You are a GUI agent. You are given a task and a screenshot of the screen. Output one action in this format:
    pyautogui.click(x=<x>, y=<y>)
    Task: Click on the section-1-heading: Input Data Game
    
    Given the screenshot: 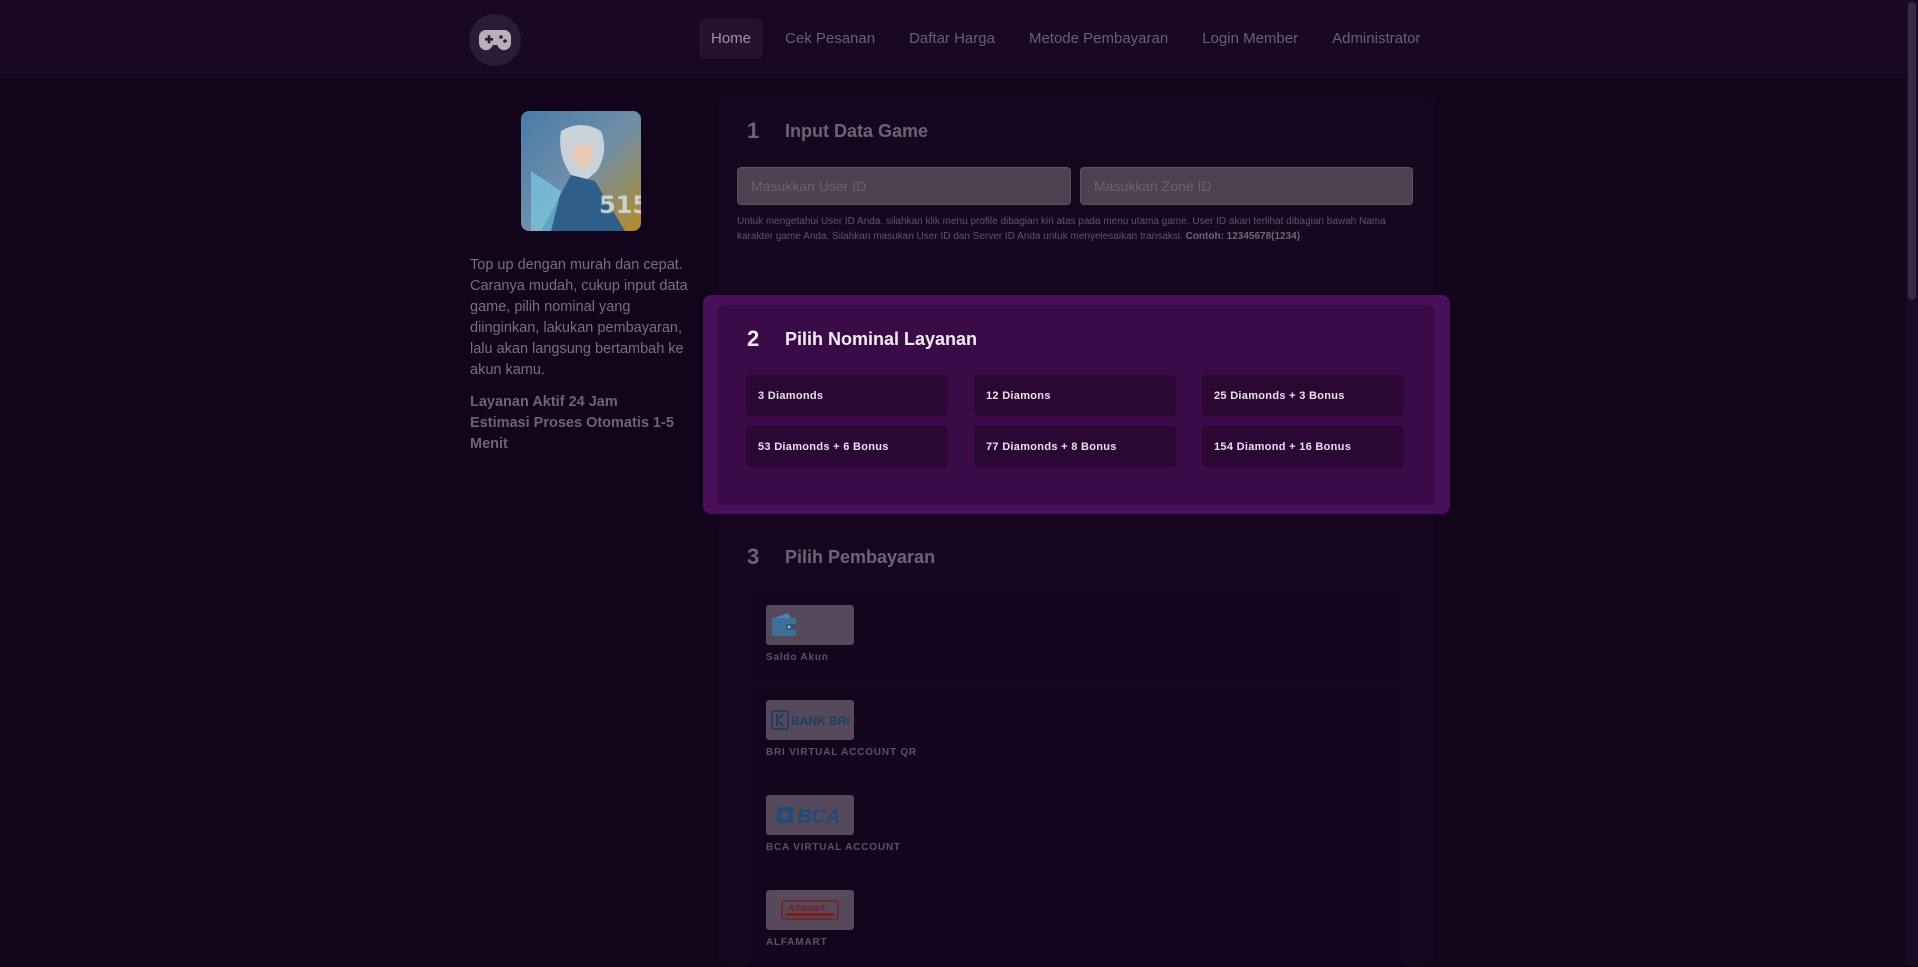 What is the action you would take?
    pyautogui.click(x=857, y=130)
    